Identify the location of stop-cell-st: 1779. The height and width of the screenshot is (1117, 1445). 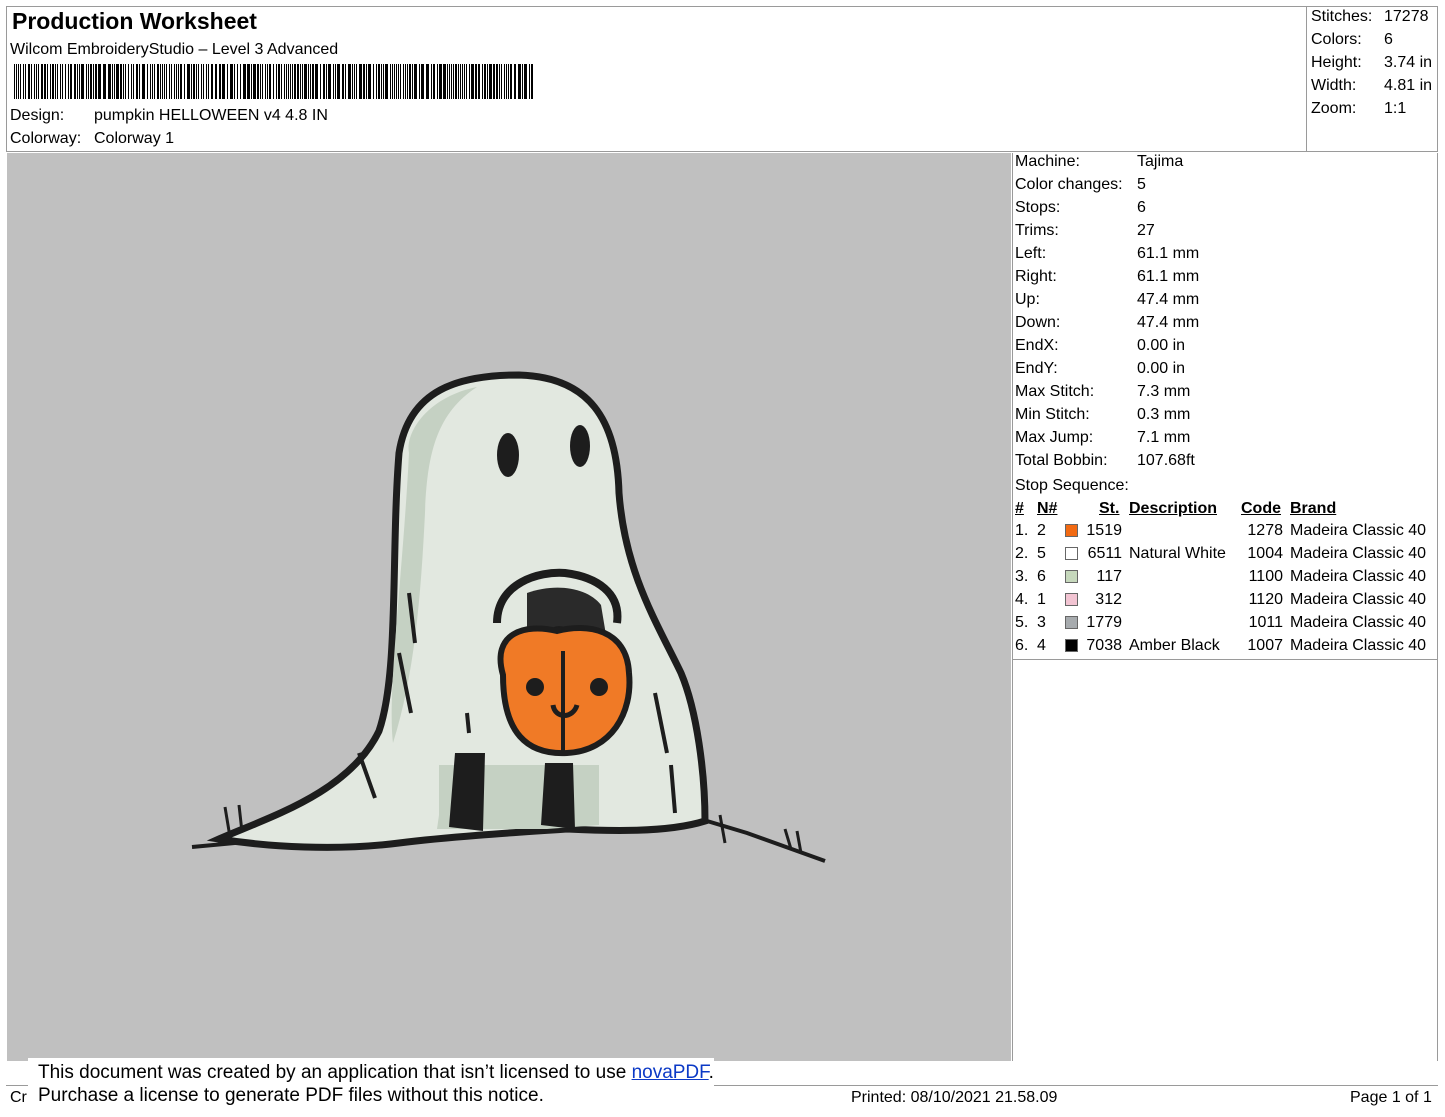
(1104, 622).